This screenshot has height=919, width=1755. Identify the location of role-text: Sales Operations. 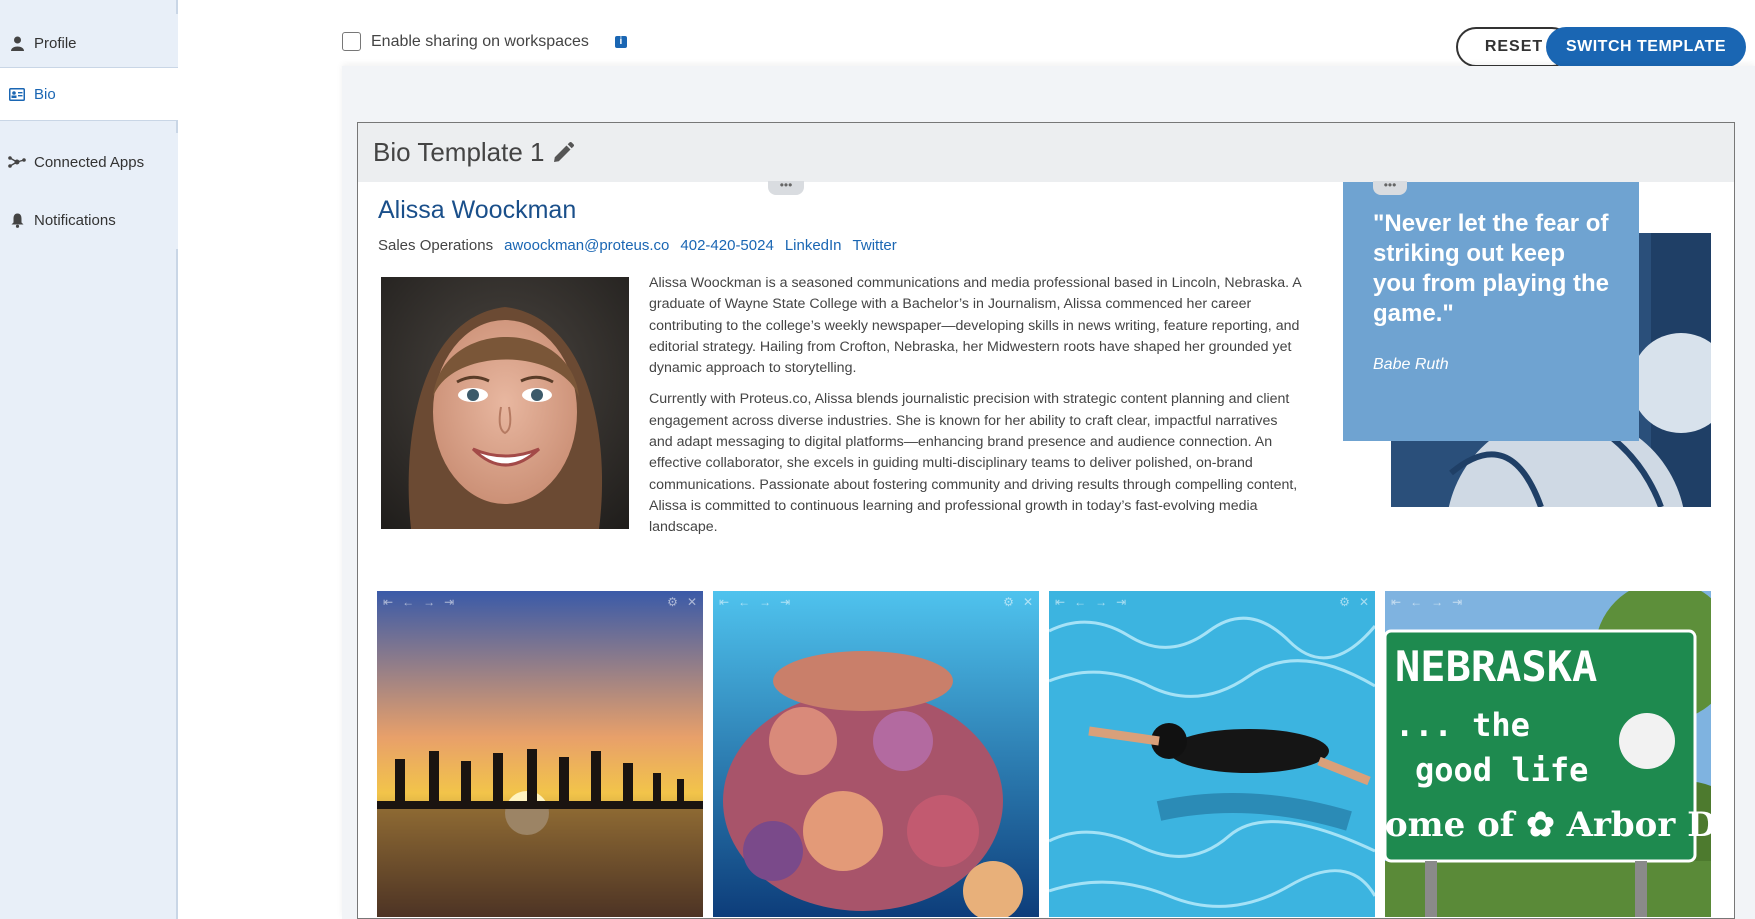
(436, 245).